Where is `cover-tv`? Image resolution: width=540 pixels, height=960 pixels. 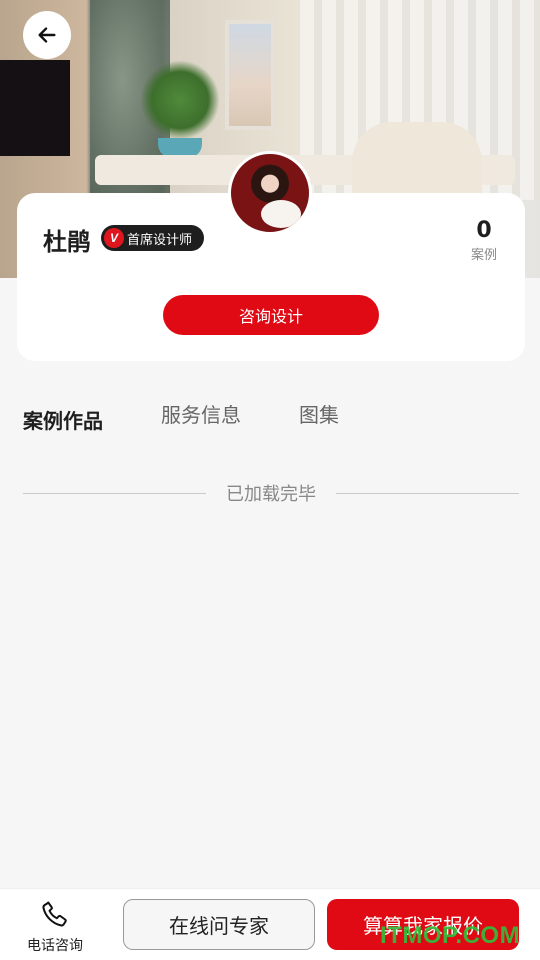 cover-tv is located at coordinates (35, 108).